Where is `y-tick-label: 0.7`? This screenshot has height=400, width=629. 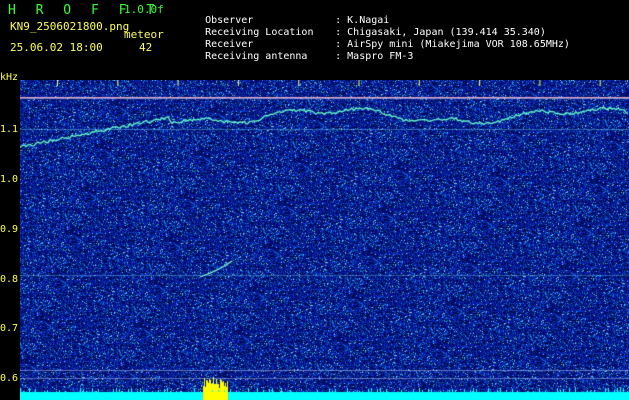 y-tick-label: 0.7 is located at coordinates (9, 328).